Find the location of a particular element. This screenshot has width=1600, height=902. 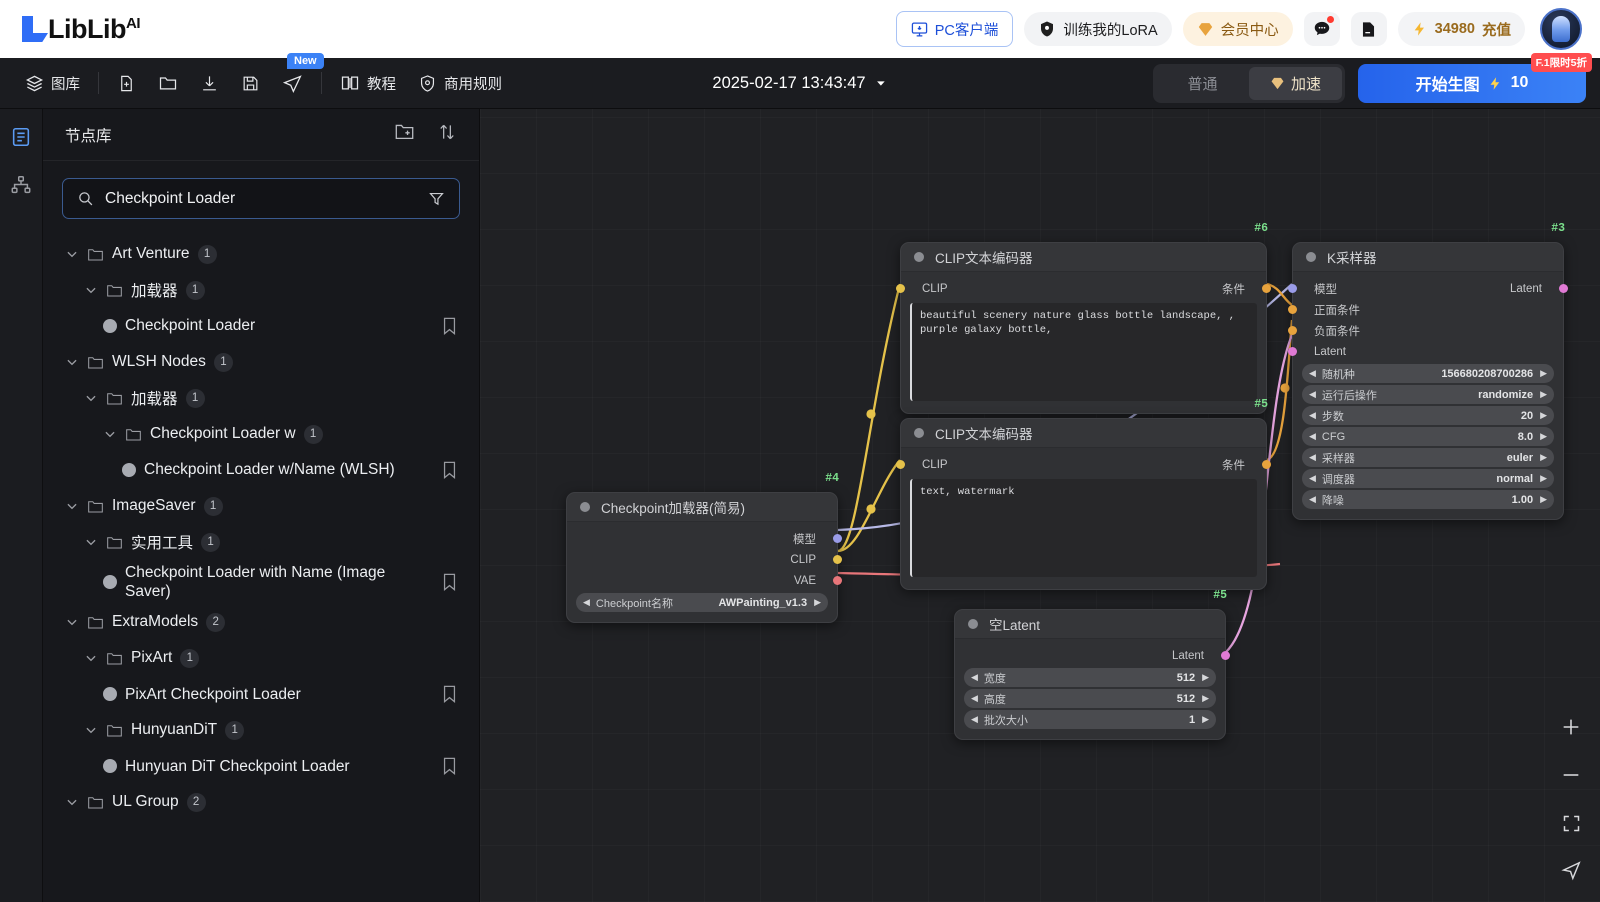

toolbar-publish: New is located at coordinates (297, 77).